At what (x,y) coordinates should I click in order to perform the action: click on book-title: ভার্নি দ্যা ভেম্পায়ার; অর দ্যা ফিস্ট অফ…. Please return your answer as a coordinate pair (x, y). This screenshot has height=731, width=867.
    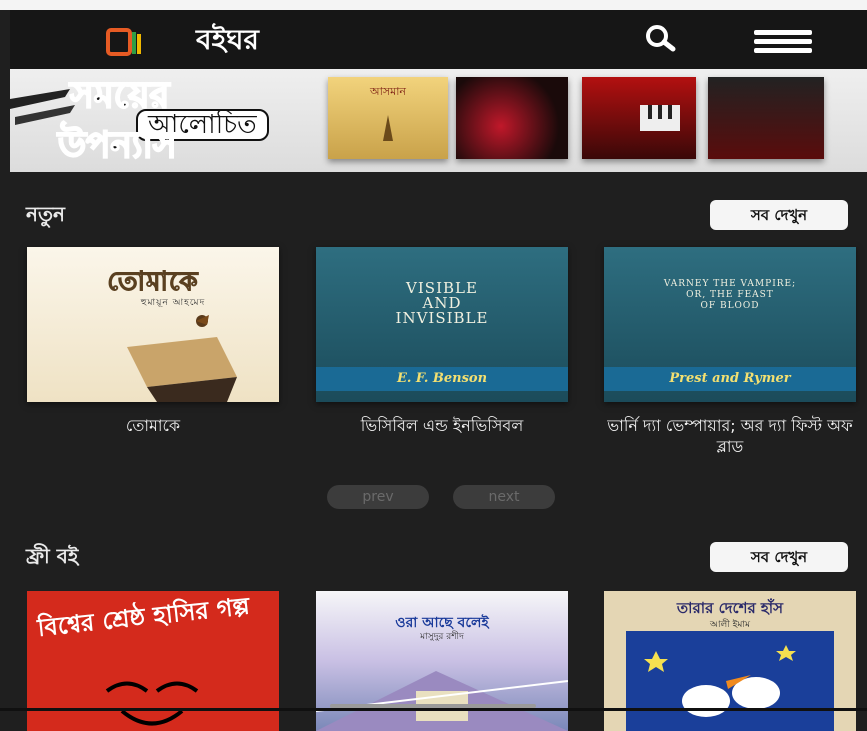
    Looking at the image, I should click on (730, 436).